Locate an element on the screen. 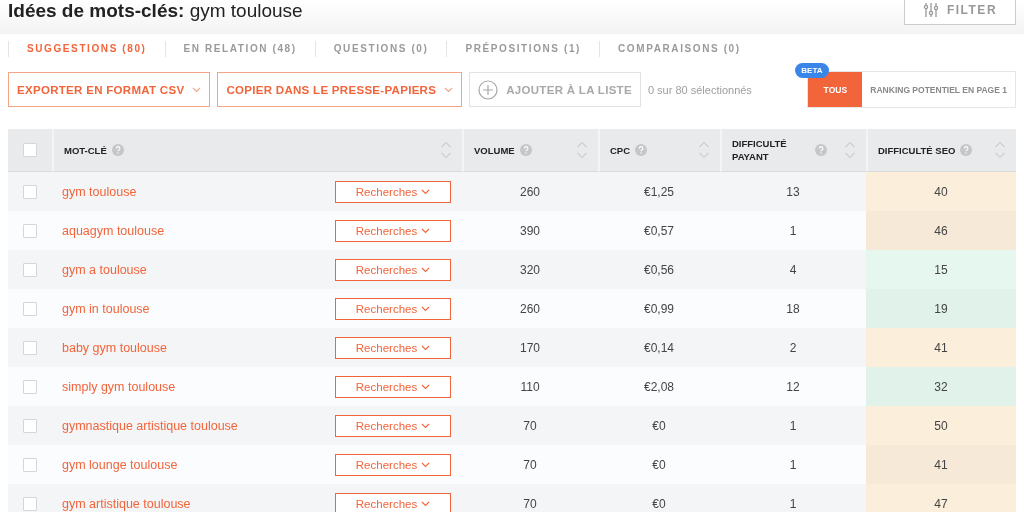 Image resolution: width=1024 pixels, height=512 pixels. keyword-link: gym a toulouse is located at coordinates (104, 269).